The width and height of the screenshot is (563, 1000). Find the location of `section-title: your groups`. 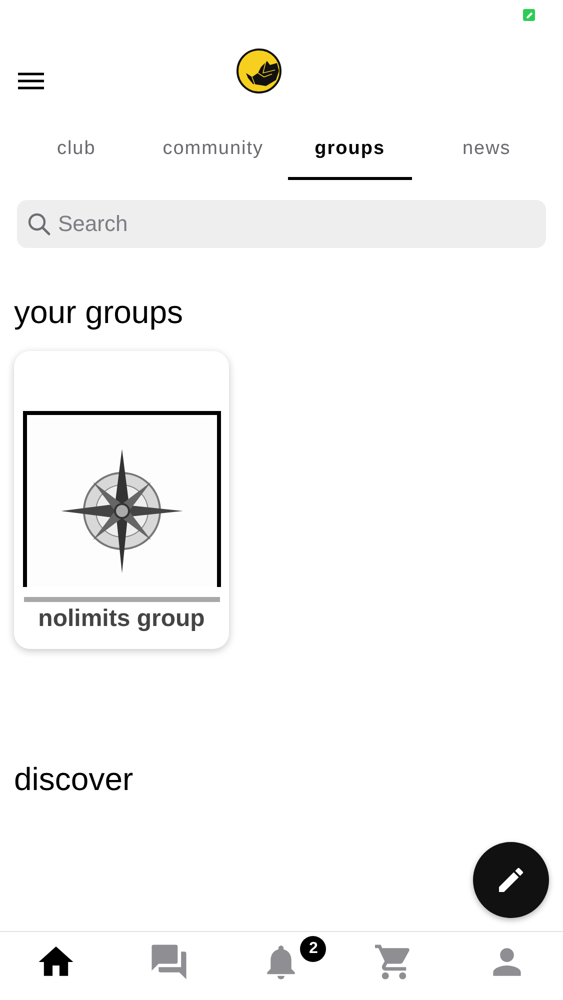

section-title: your groups is located at coordinates (99, 312).